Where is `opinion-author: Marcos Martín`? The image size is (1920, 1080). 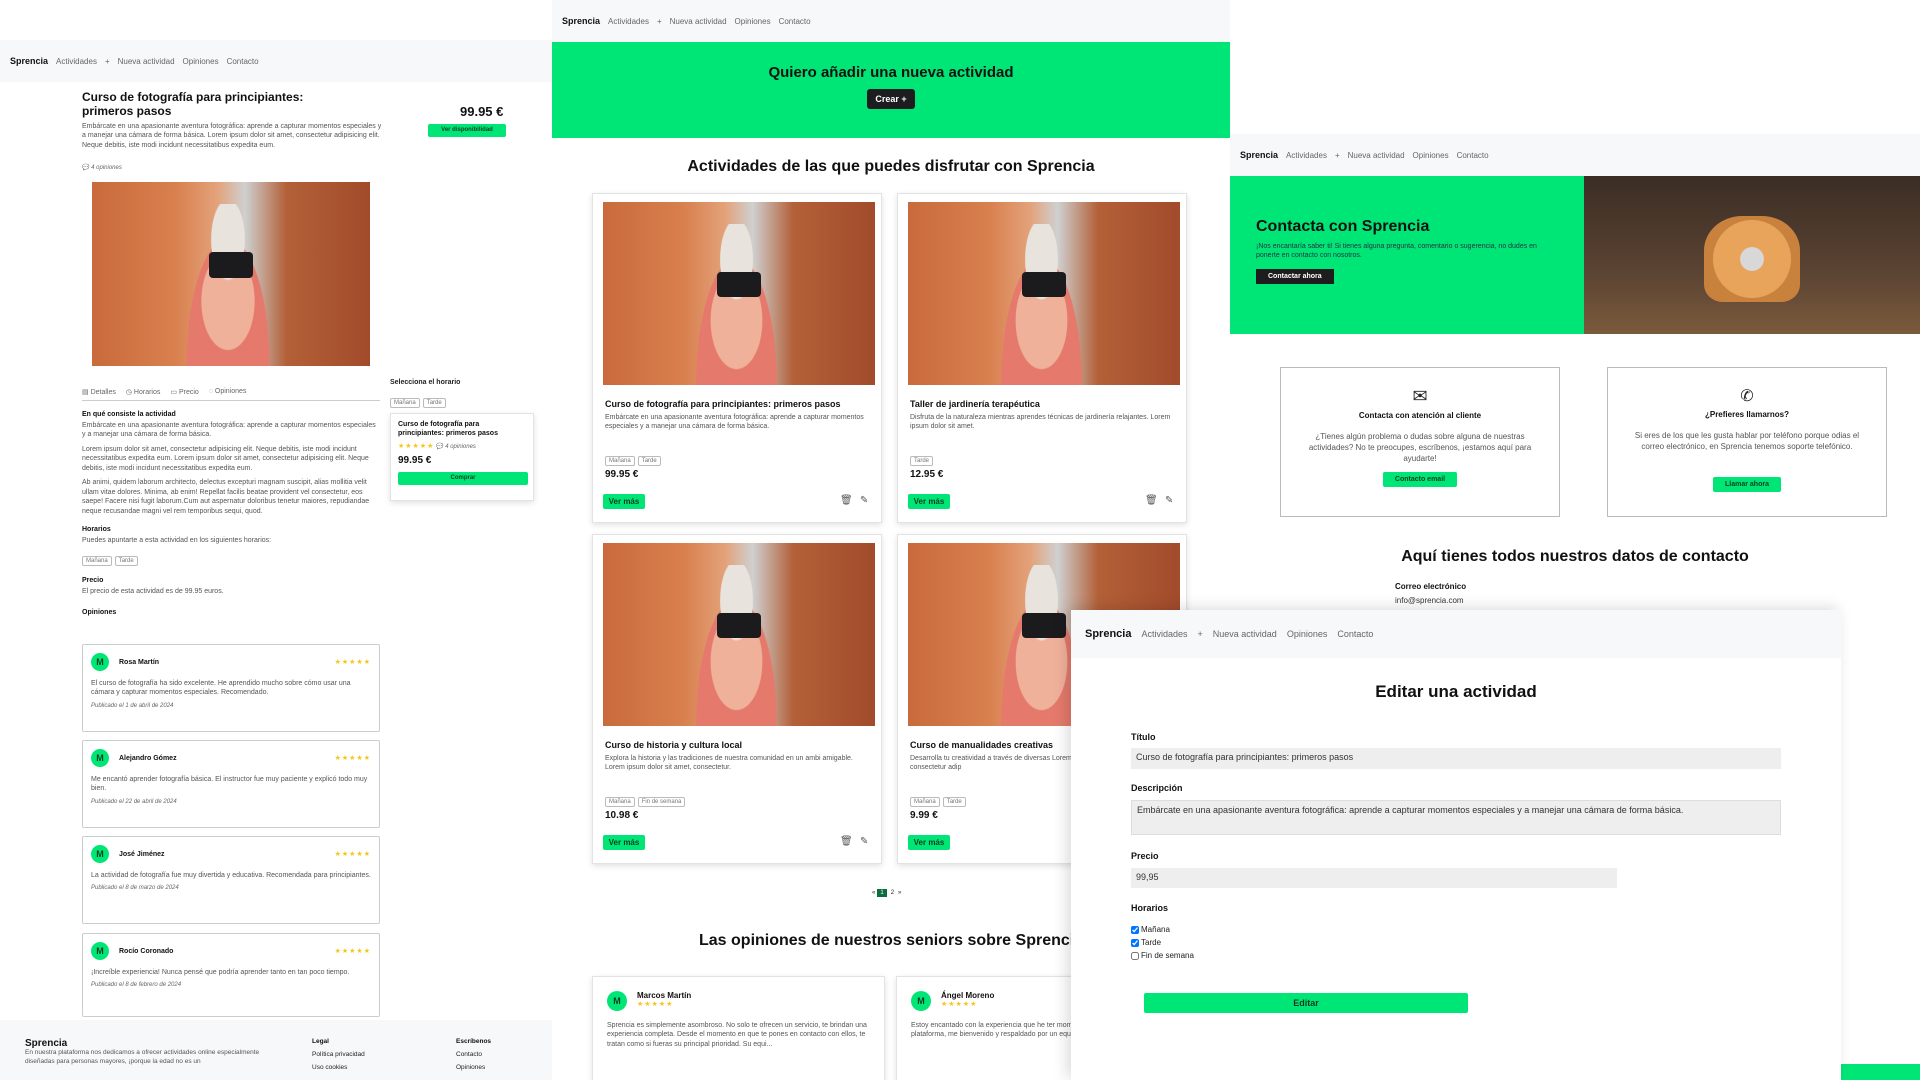 opinion-author: Marcos Martín is located at coordinates (664, 995).